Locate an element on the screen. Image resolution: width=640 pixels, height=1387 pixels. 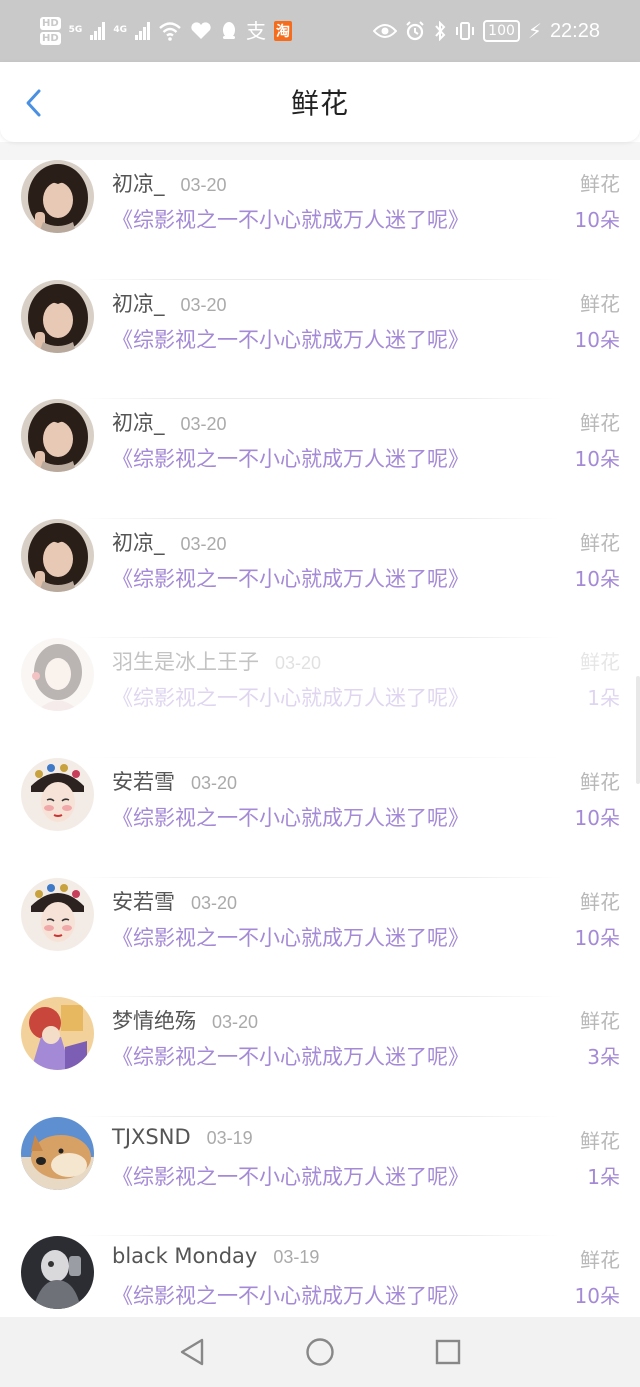
back-triangle-icon is located at coordinates (192, 1352).